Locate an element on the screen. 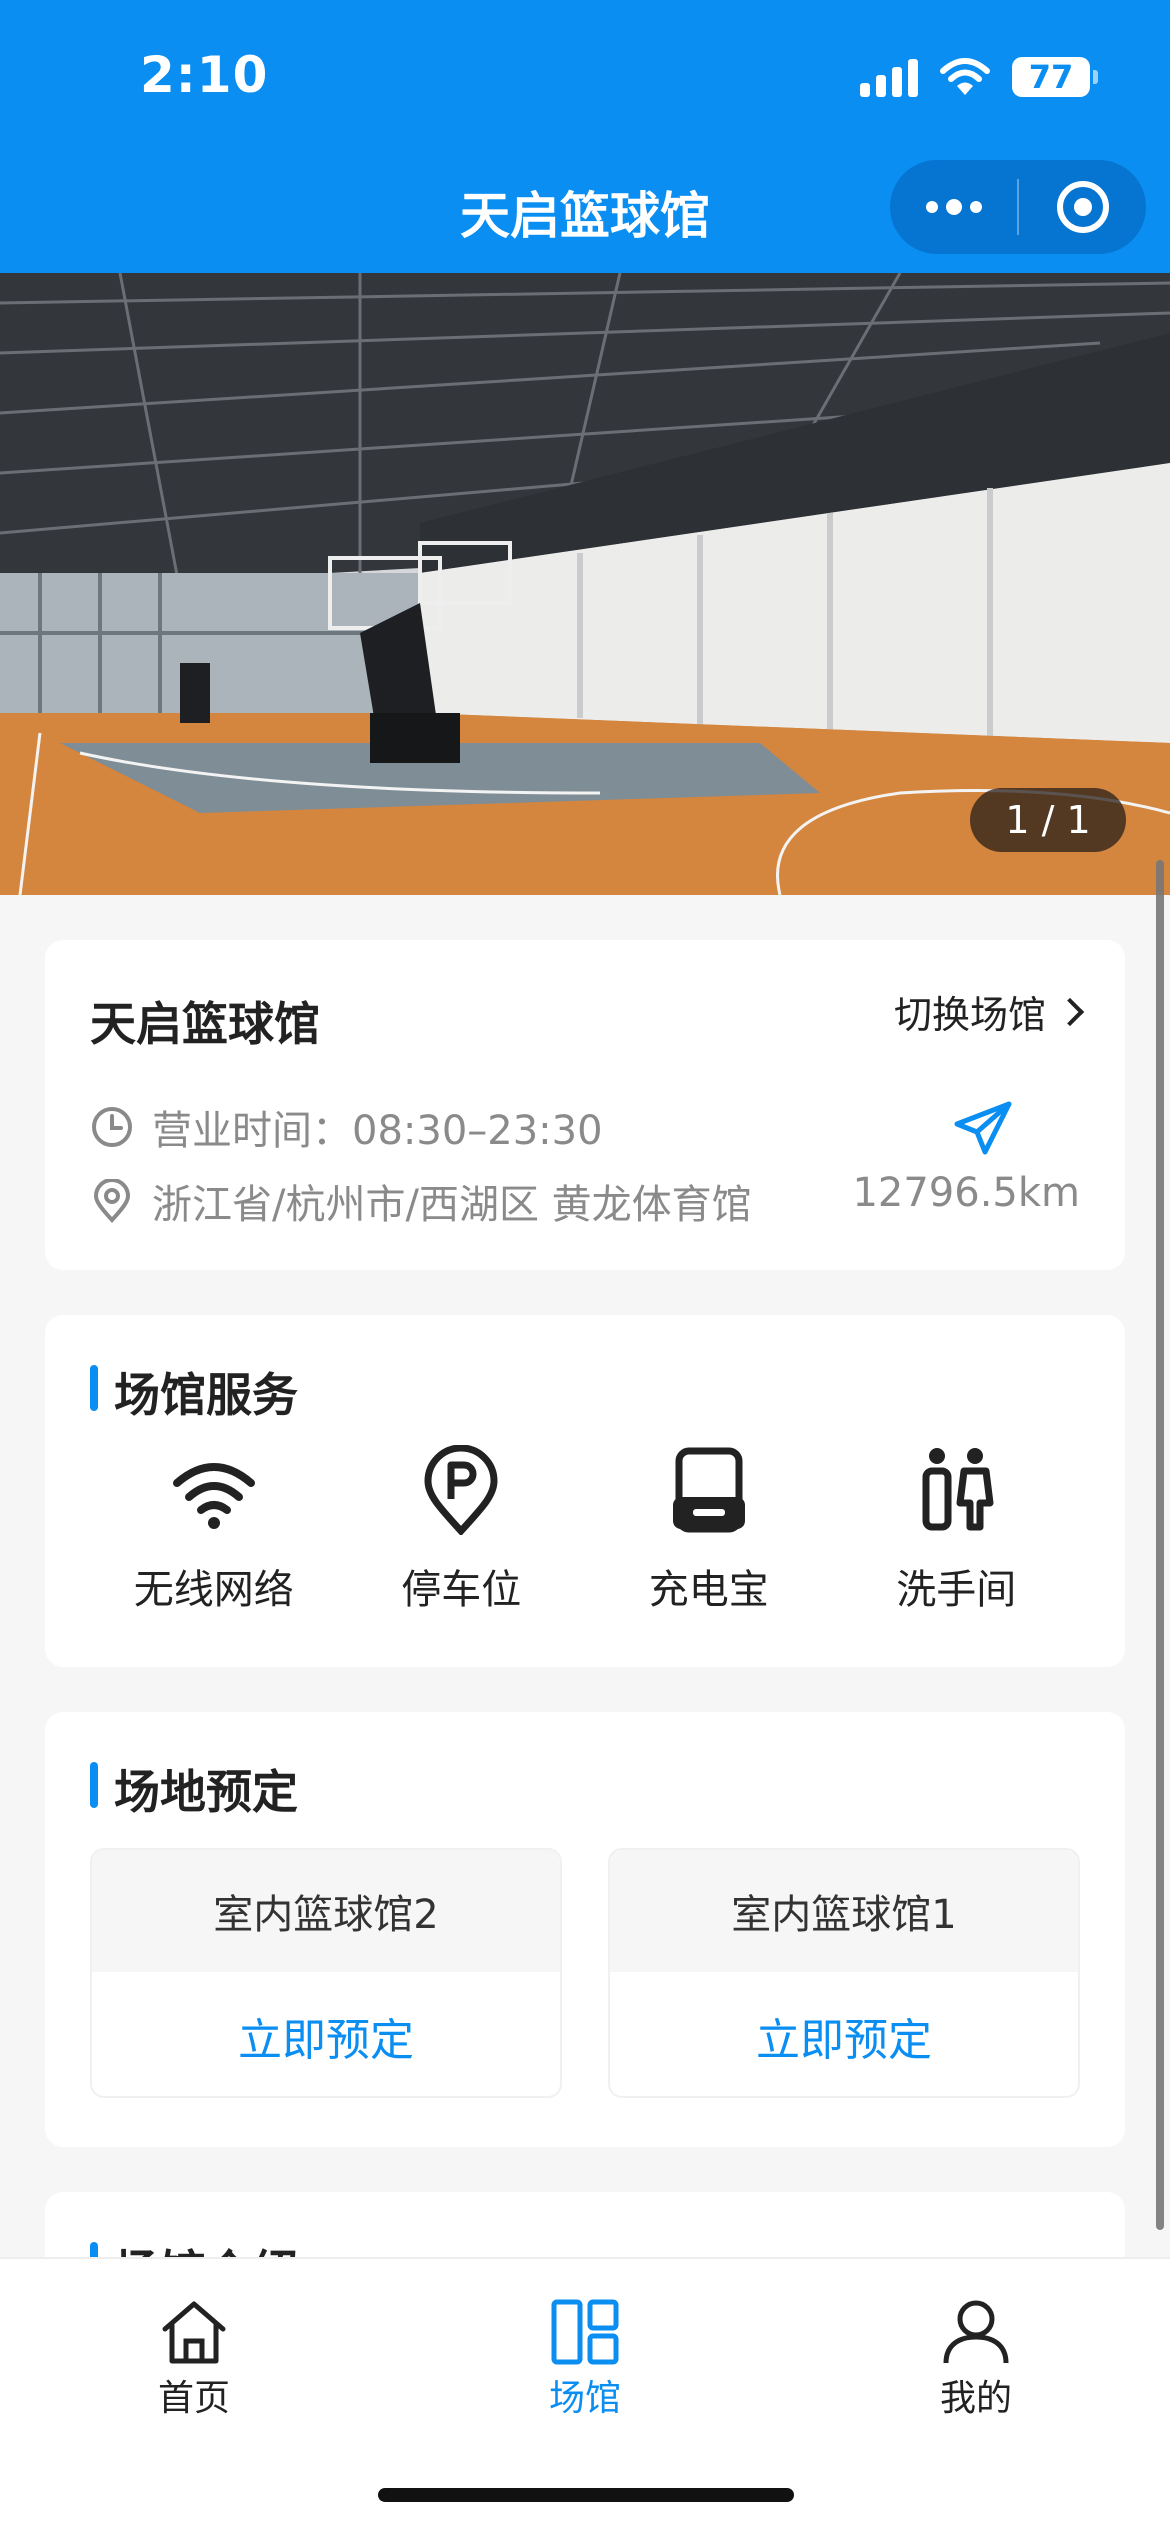 The height and width of the screenshot is (2532, 1170). court-card: 室内篮球馆2 立即预定 is located at coordinates (326, 1973).